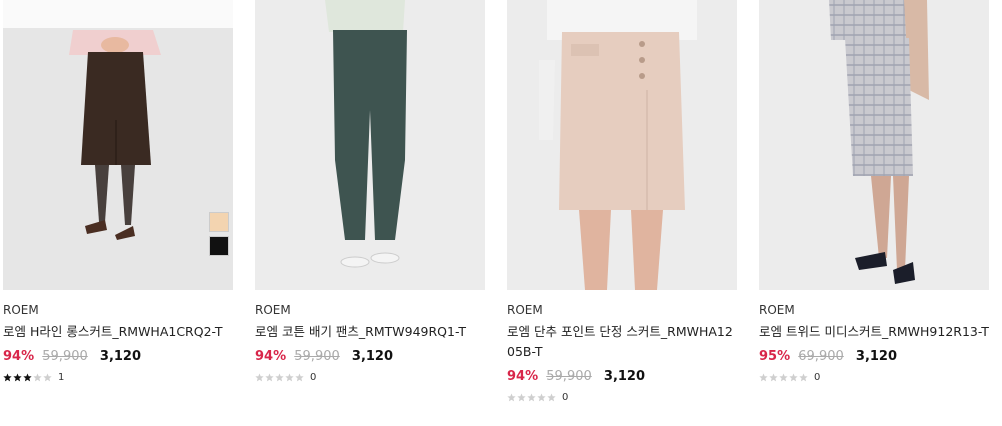 This screenshot has height=426, width=1002. What do you see at coordinates (219, 234) in the screenshot?
I see `color-swatches` at bounding box center [219, 234].